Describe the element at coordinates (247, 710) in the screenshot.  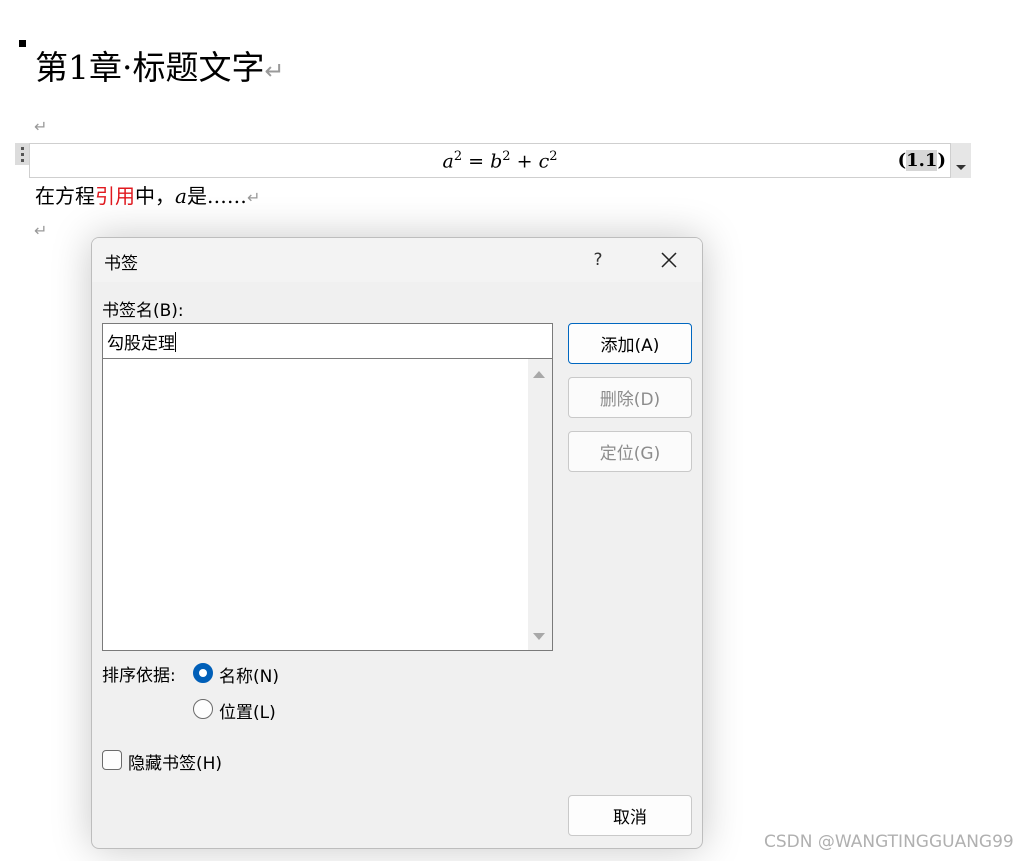
I see `sort-by-location-label: 位置(L)` at that location.